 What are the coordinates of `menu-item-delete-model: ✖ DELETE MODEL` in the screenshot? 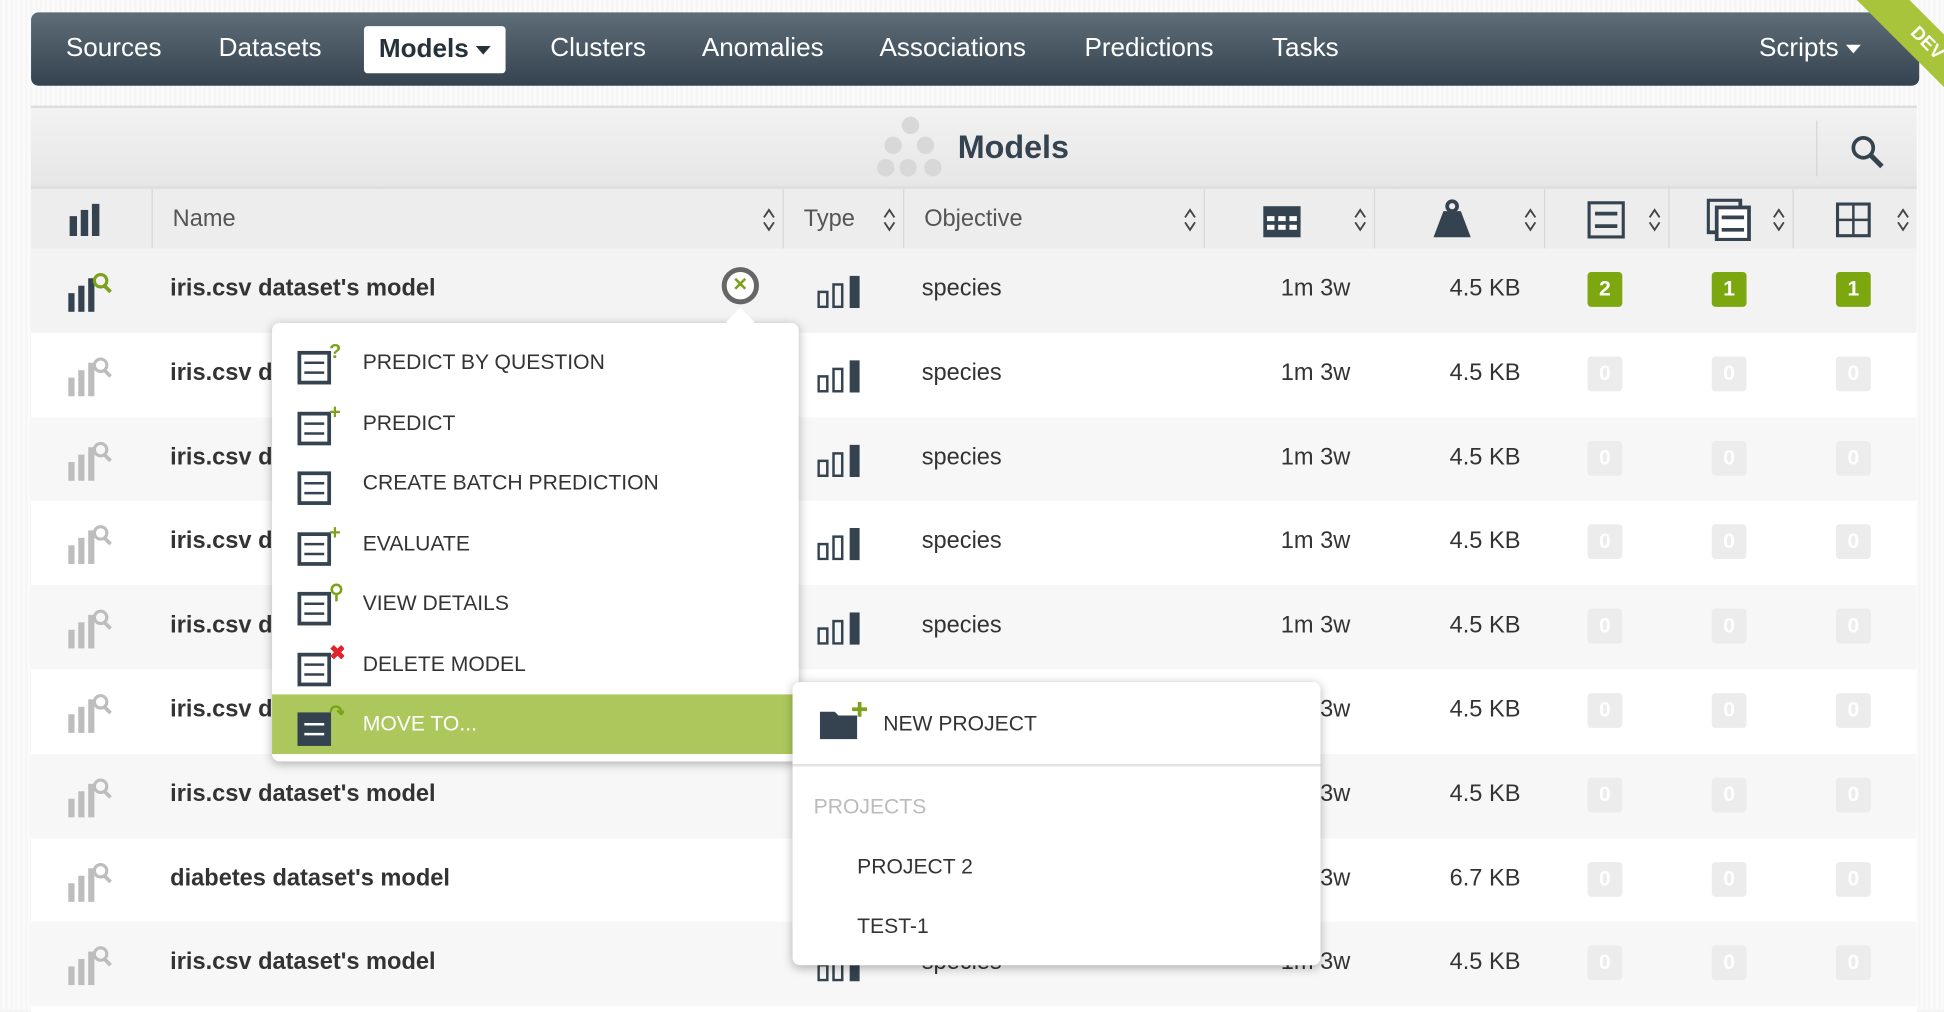 It's located at (535, 664).